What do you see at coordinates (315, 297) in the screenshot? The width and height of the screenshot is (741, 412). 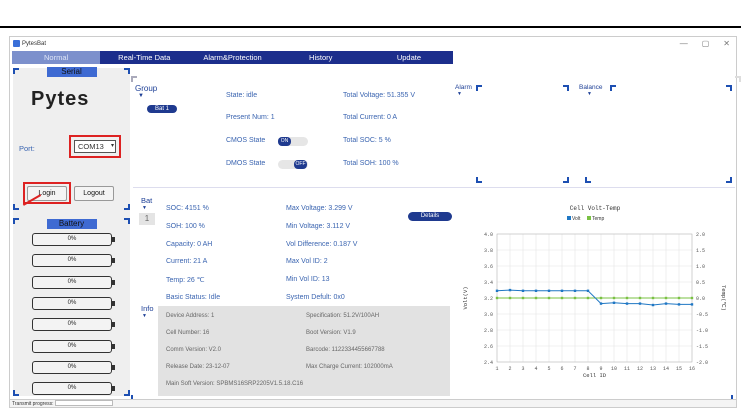 I see `system-default-text: System Defult: 0x0` at bounding box center [315, 297].